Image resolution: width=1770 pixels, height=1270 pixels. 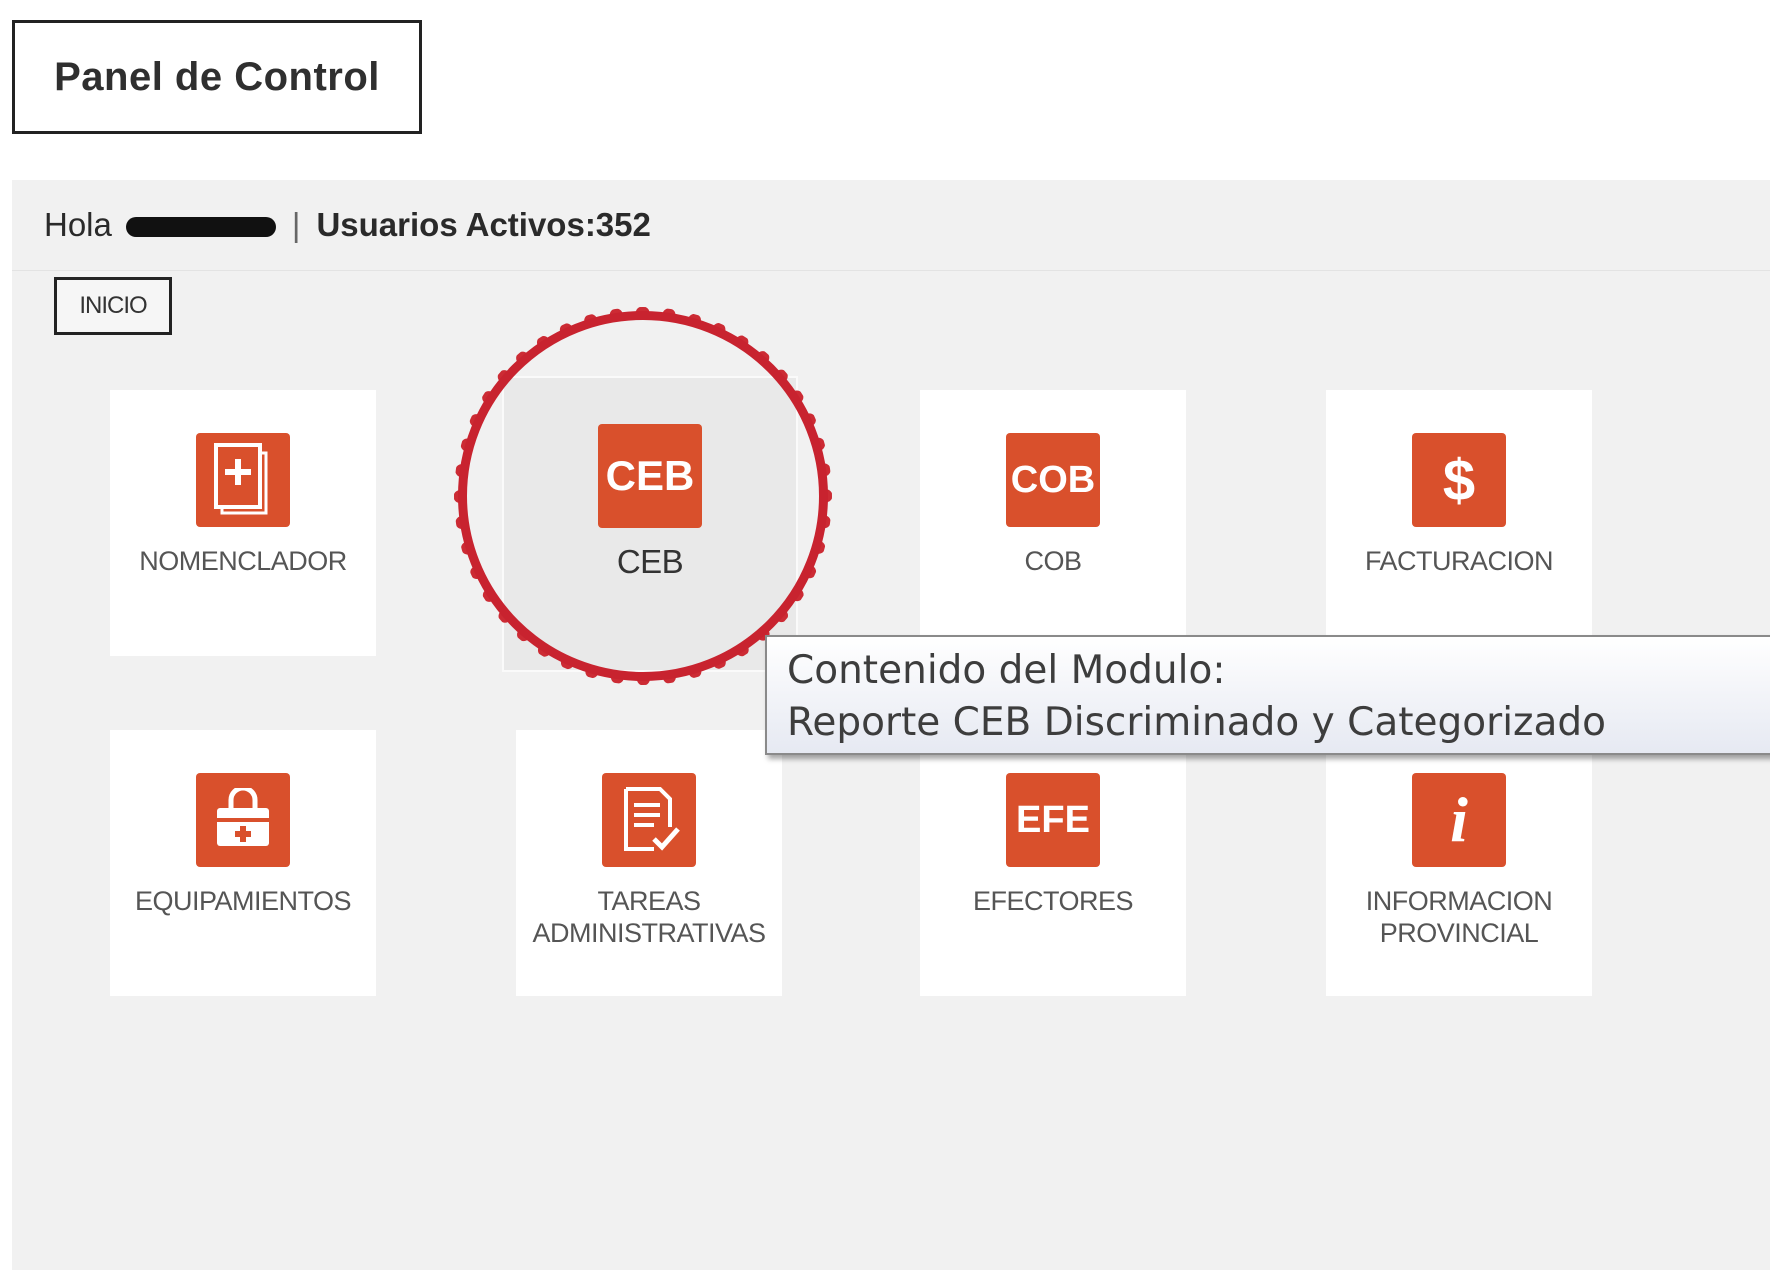 What do you see at coordinates (243, 480) in the screenshot?
I see `medical-folder-icon` at bounding box center [243, 480].